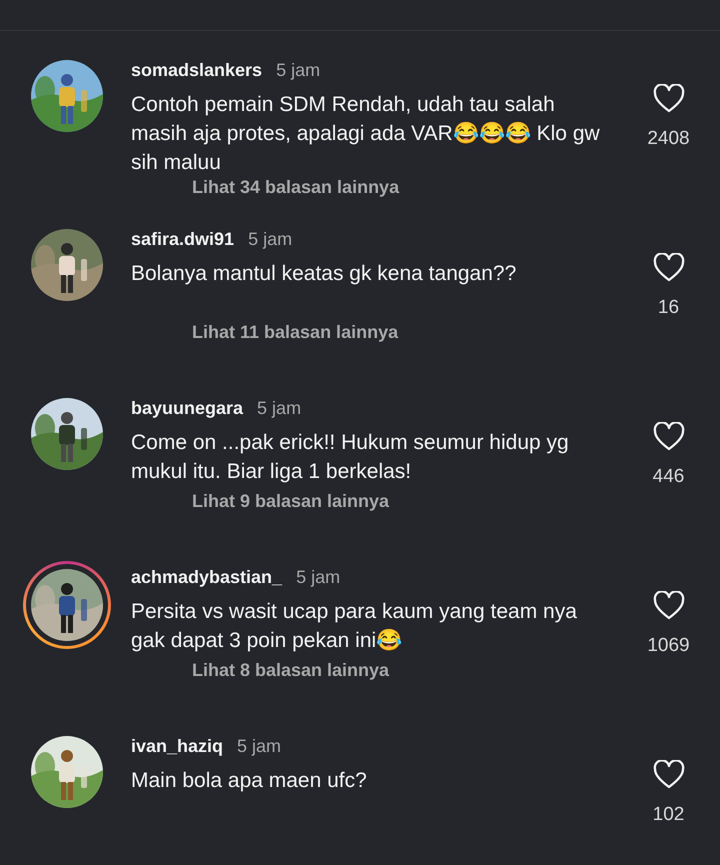 This screenshot has width=720, height=865. Describe the element at coordinates (350, 457) in the screenshot. I see `comment-text: Come on ...pak erick!! Hukum seumur hidup yg mukul itu. Biar liga 1 berkelas!` at that location.